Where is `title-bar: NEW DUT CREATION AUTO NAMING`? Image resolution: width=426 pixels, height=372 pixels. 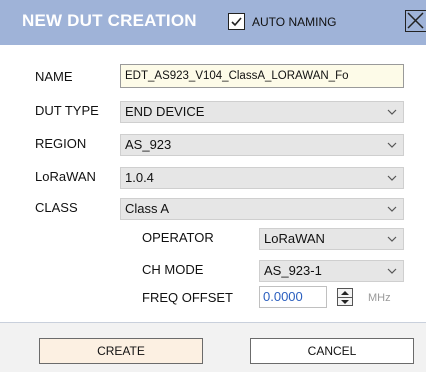
title-bar: NEW DUT CREATION AUTO NAMING is located at coordinates (213, 22).